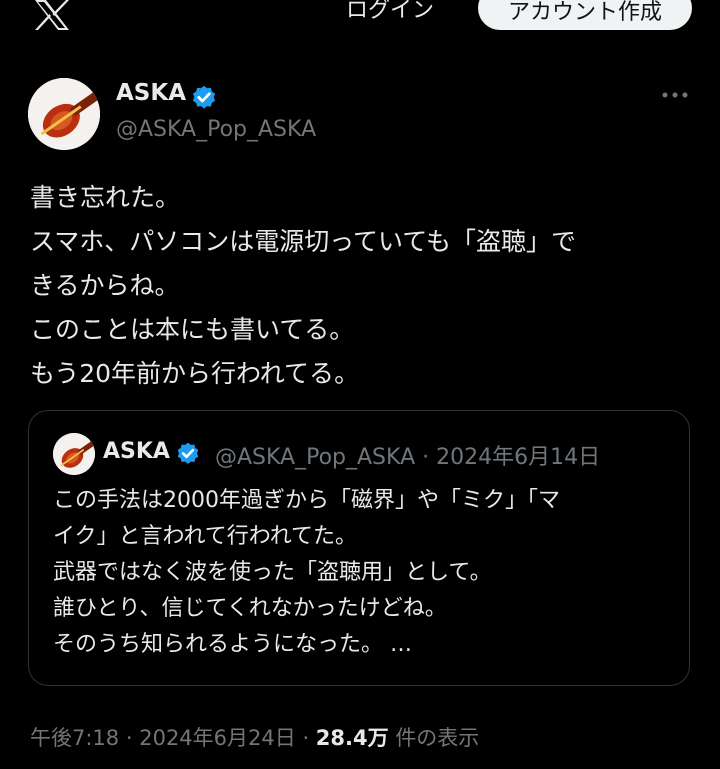 The image size is (720, 769). What do you see at coordinates (52, 15) in the screenshot?
I see `x-logo-icon` at bounding box center [52, 15].